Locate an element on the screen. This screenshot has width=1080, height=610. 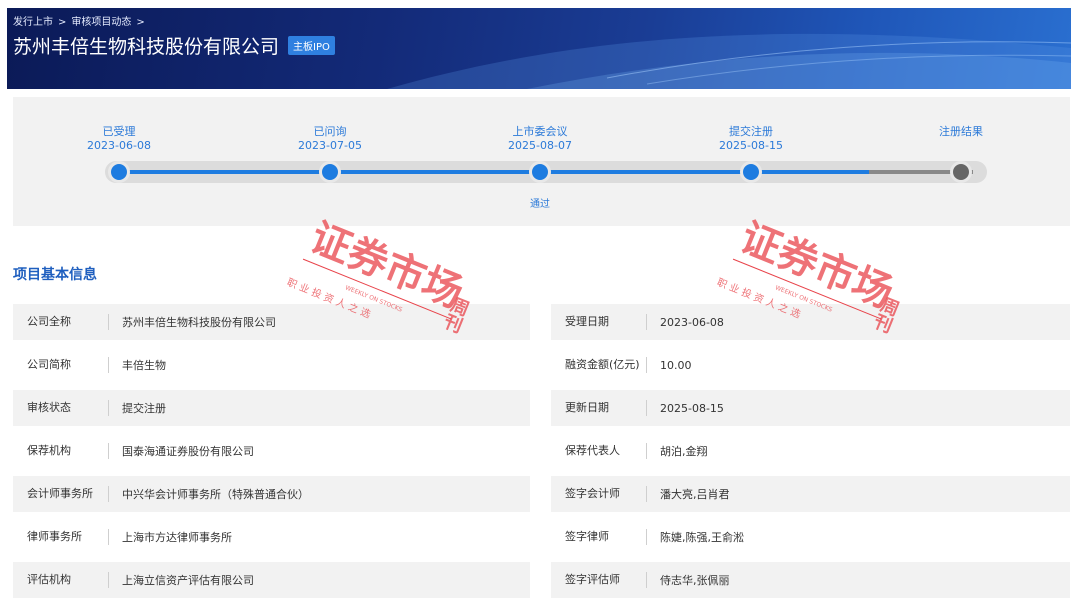
breadcrumb-item-listing: 发行上市 is located at coordinates (33, 22).